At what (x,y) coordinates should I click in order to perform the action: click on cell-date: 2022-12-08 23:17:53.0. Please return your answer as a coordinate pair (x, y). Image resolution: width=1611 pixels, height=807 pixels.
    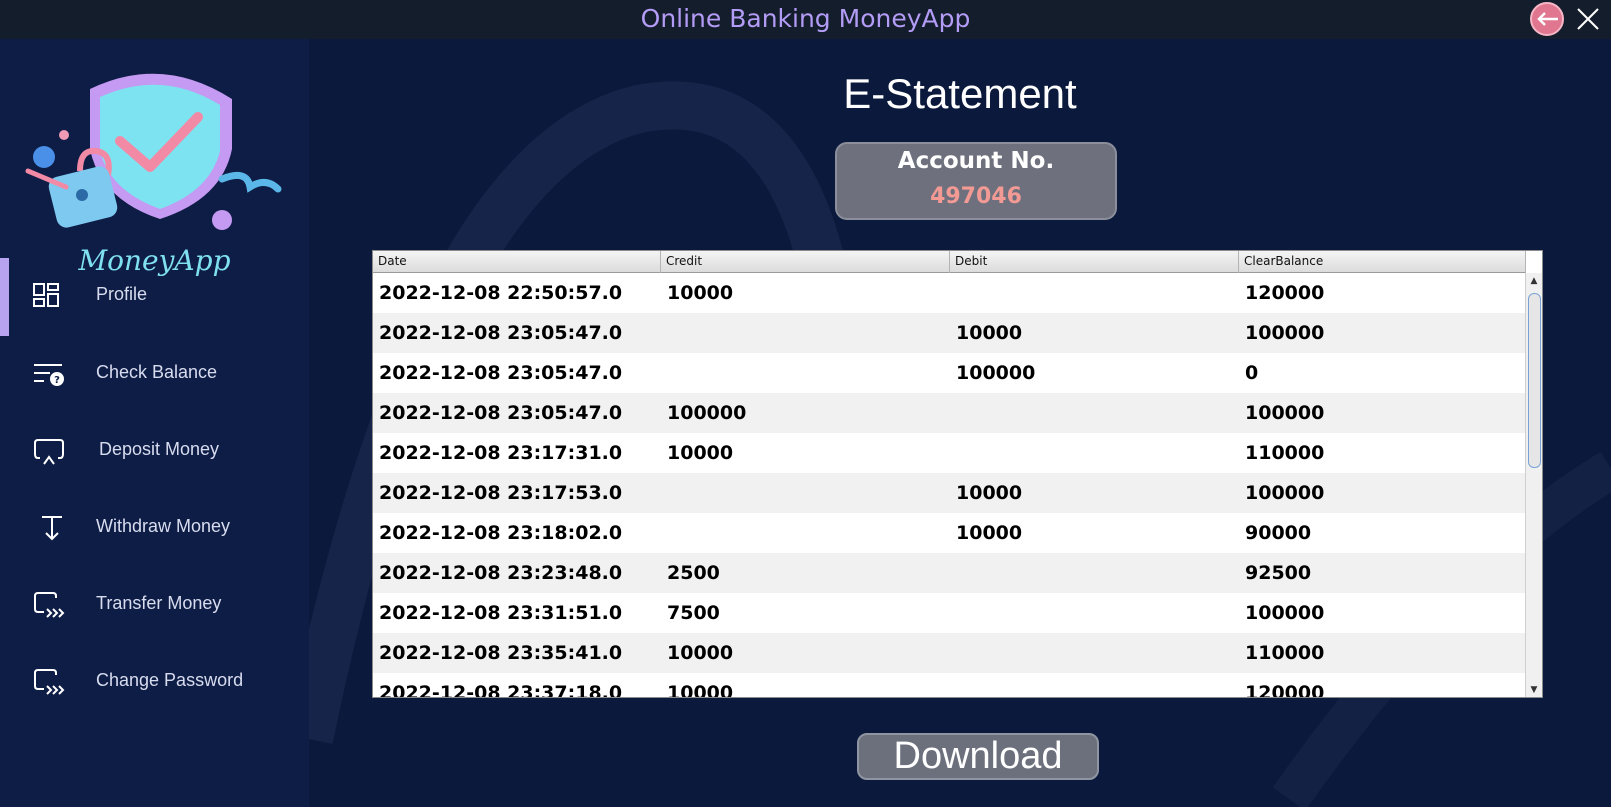
    Looking at the image, I should click on (501, 493).